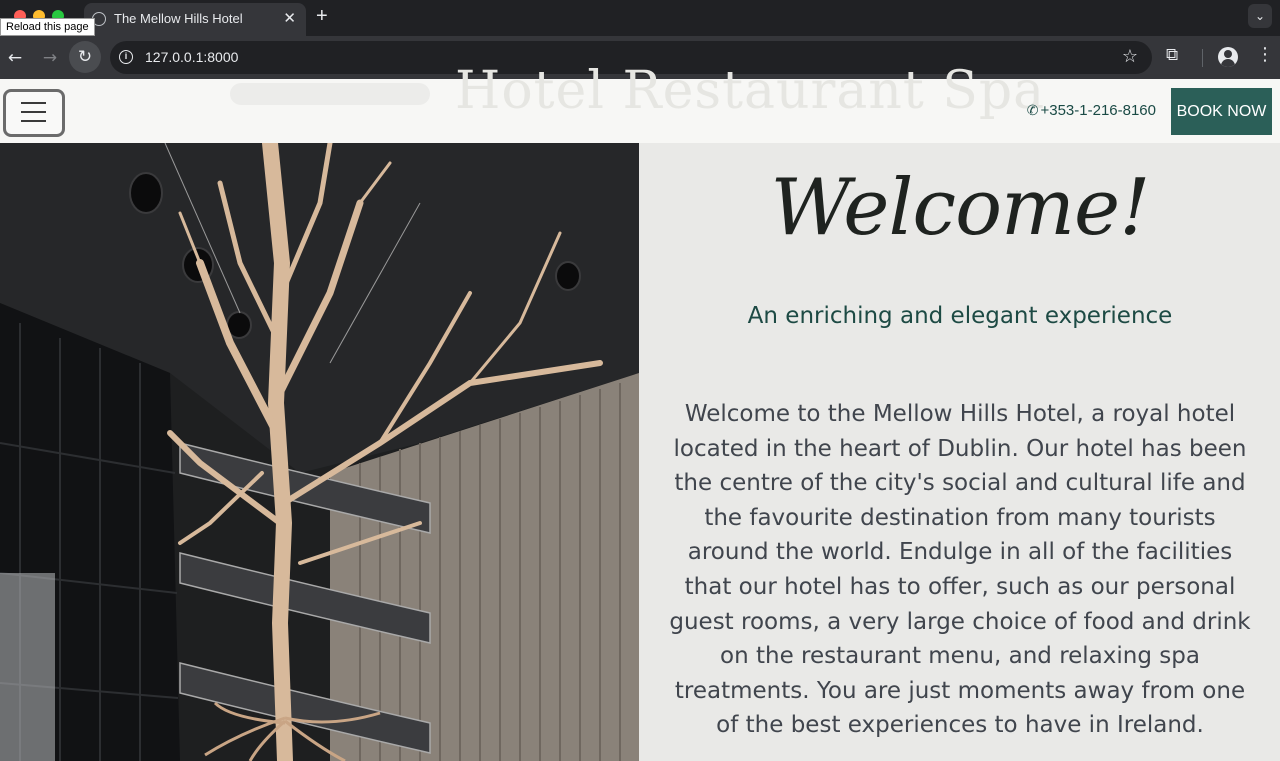 The height and width of the screenshot is (761, 1280). I want to click on book-now-button: BOOK NOW, so click(1221, 111).